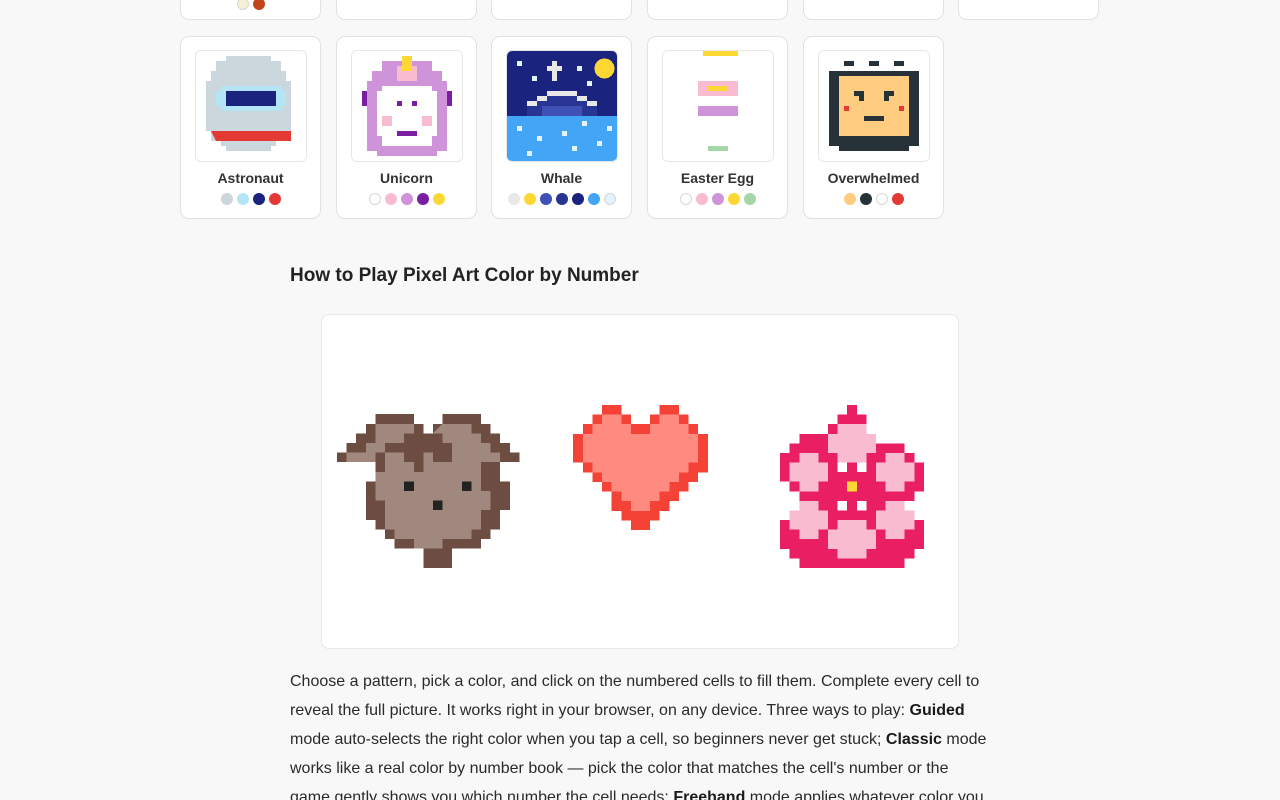  Describe the element at coordinates (709, 794) in the screenshot. I see `mode-freehand-label: Freehand` at that location.